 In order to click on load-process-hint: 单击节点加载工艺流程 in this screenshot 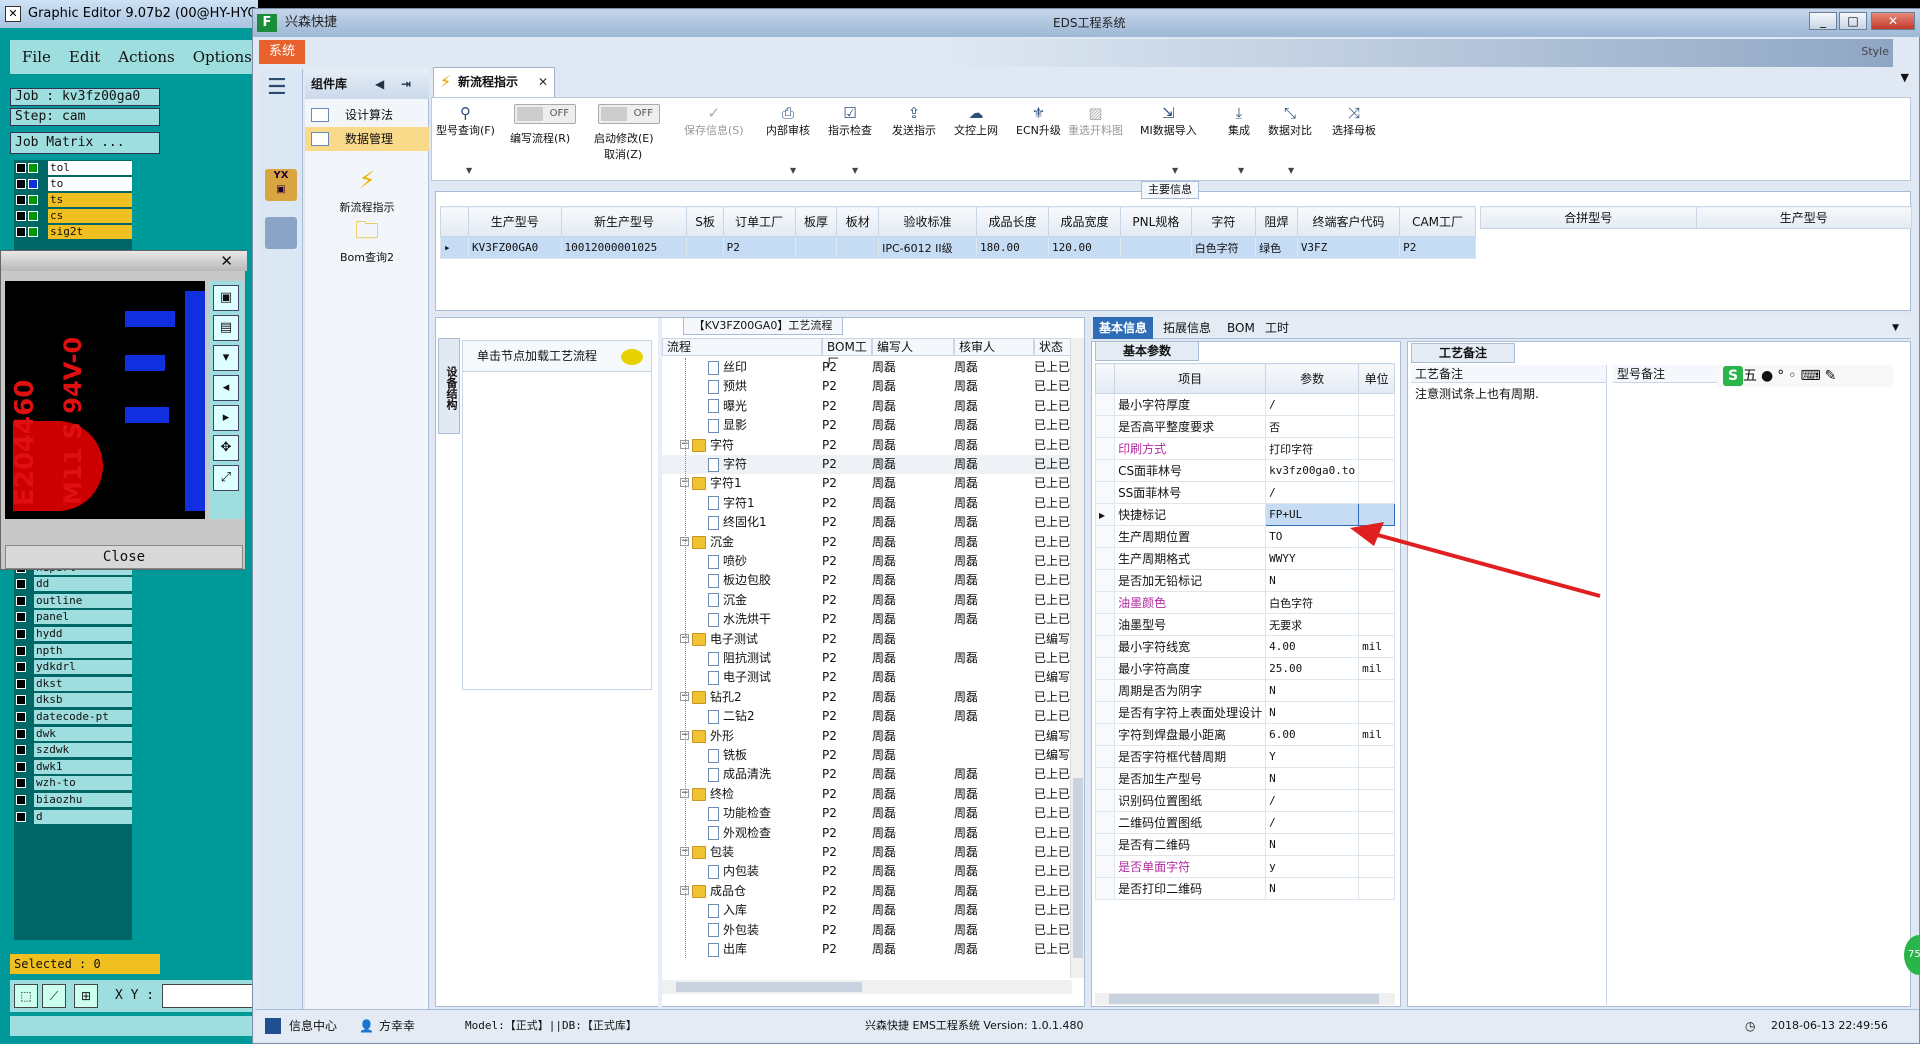, I will do `click(557, 356)`.